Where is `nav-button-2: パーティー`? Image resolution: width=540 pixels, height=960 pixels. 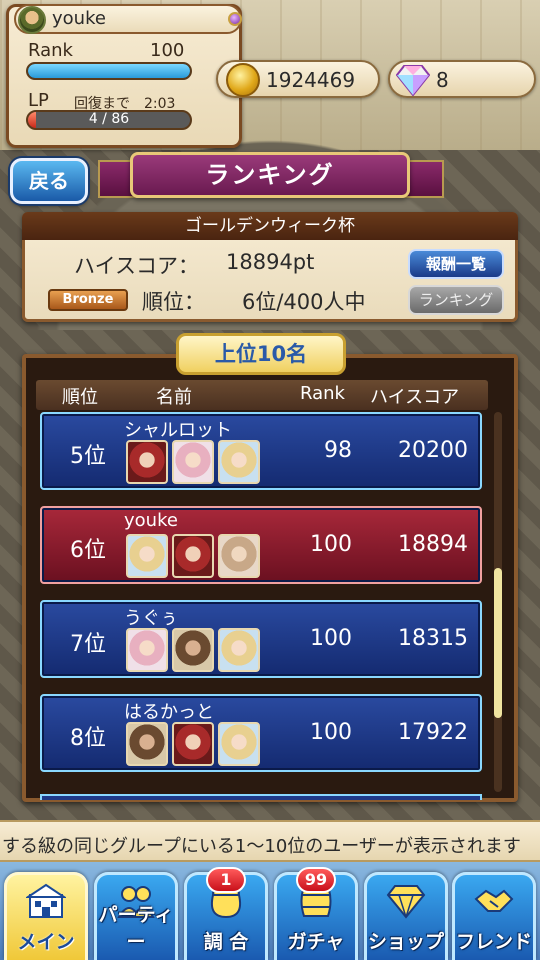
nav-button-2: パーティー is located at coordinates (136, 916).